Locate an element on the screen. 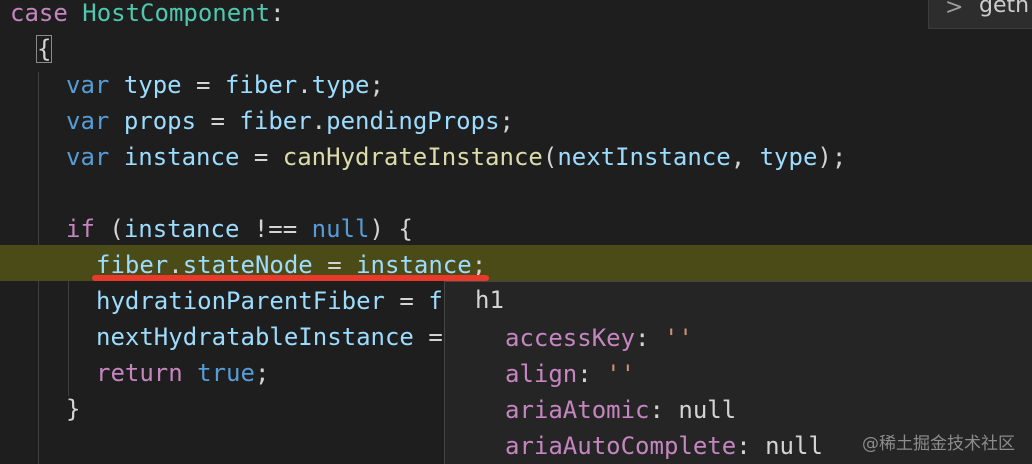  code-line: if (instance !== null) { is located at coordinates (516, 229).